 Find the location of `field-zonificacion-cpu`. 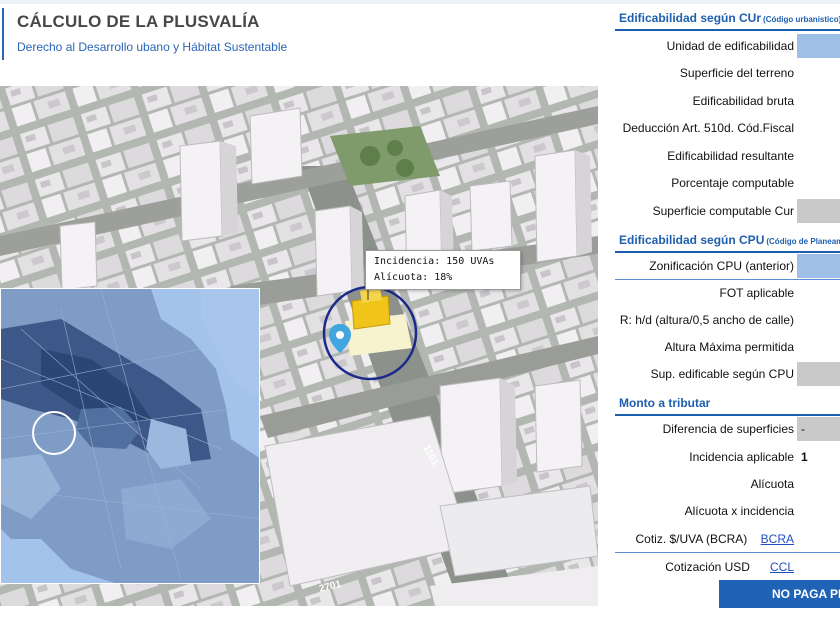

field-zonificacion-cpu is located at coordinates (818, 266).